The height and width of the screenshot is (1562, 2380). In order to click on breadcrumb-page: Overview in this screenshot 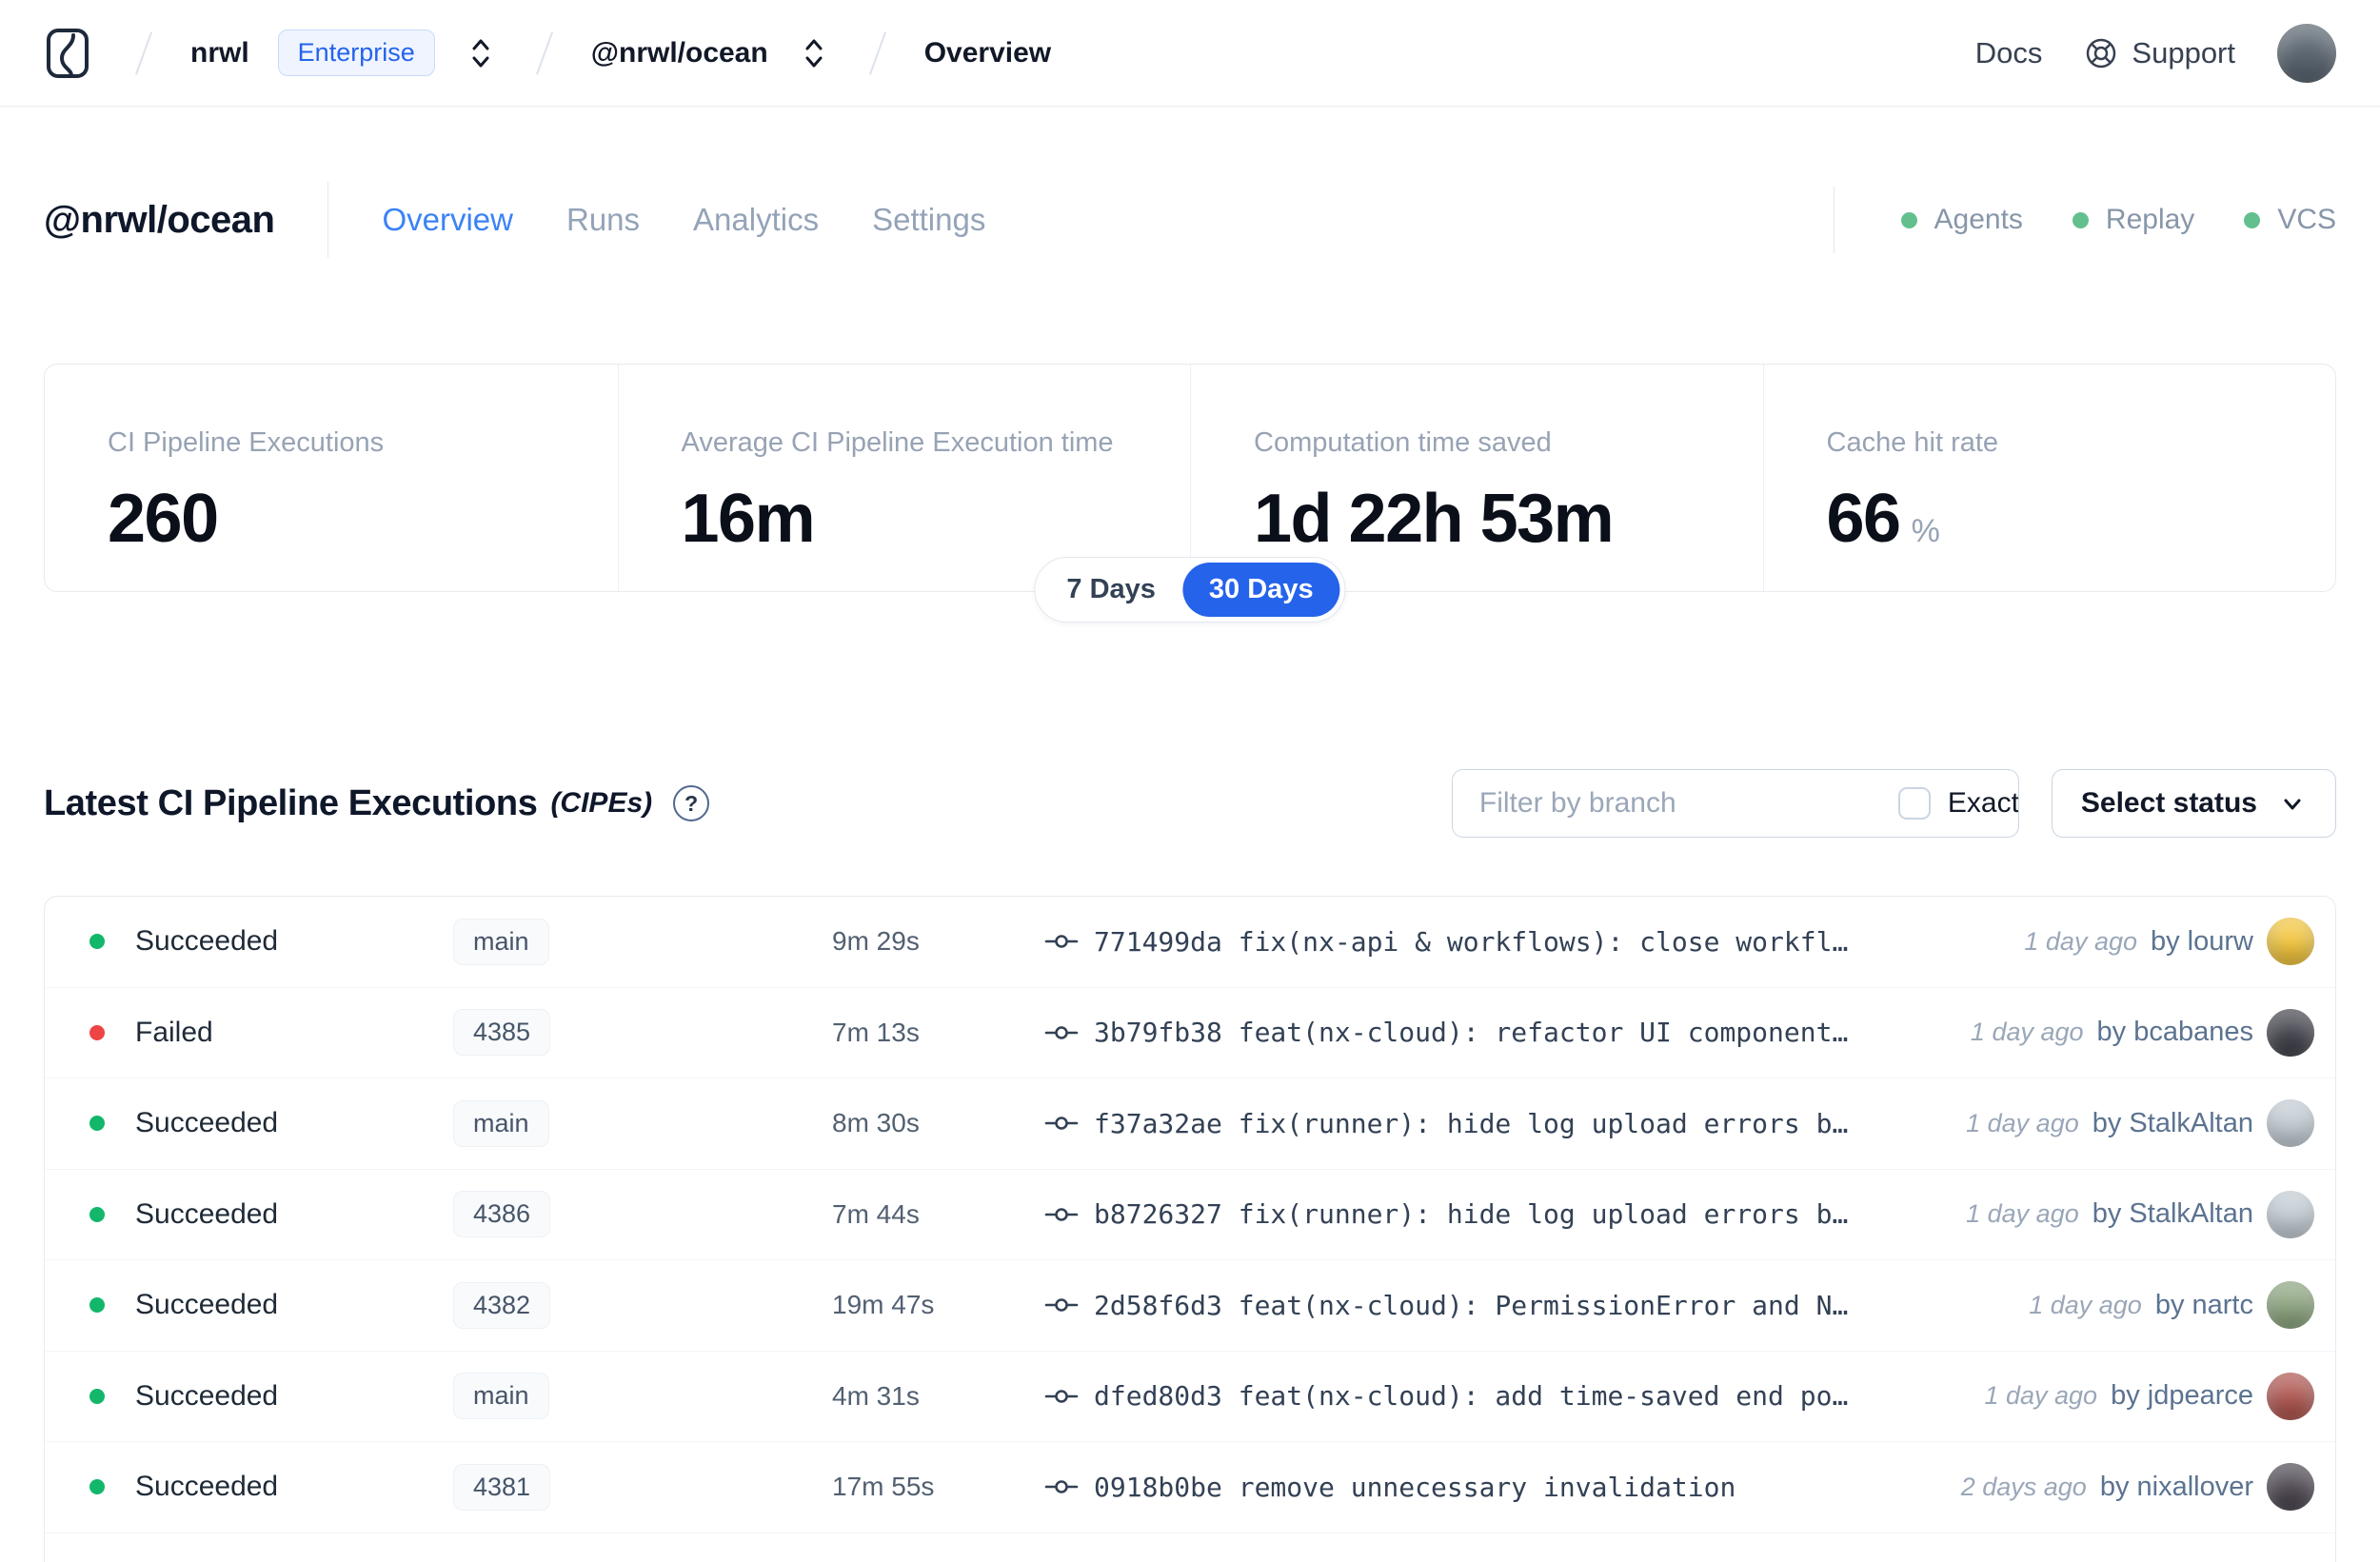, I will do `click(987, 53)`.